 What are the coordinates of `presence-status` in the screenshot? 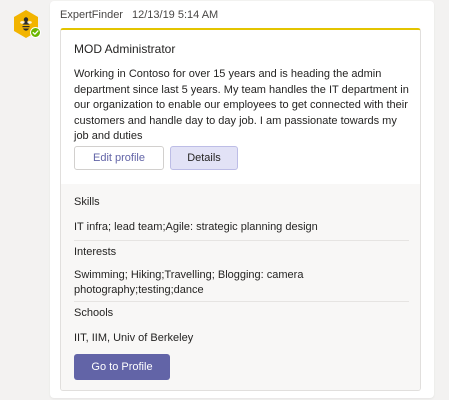 It's located at (35, 32).